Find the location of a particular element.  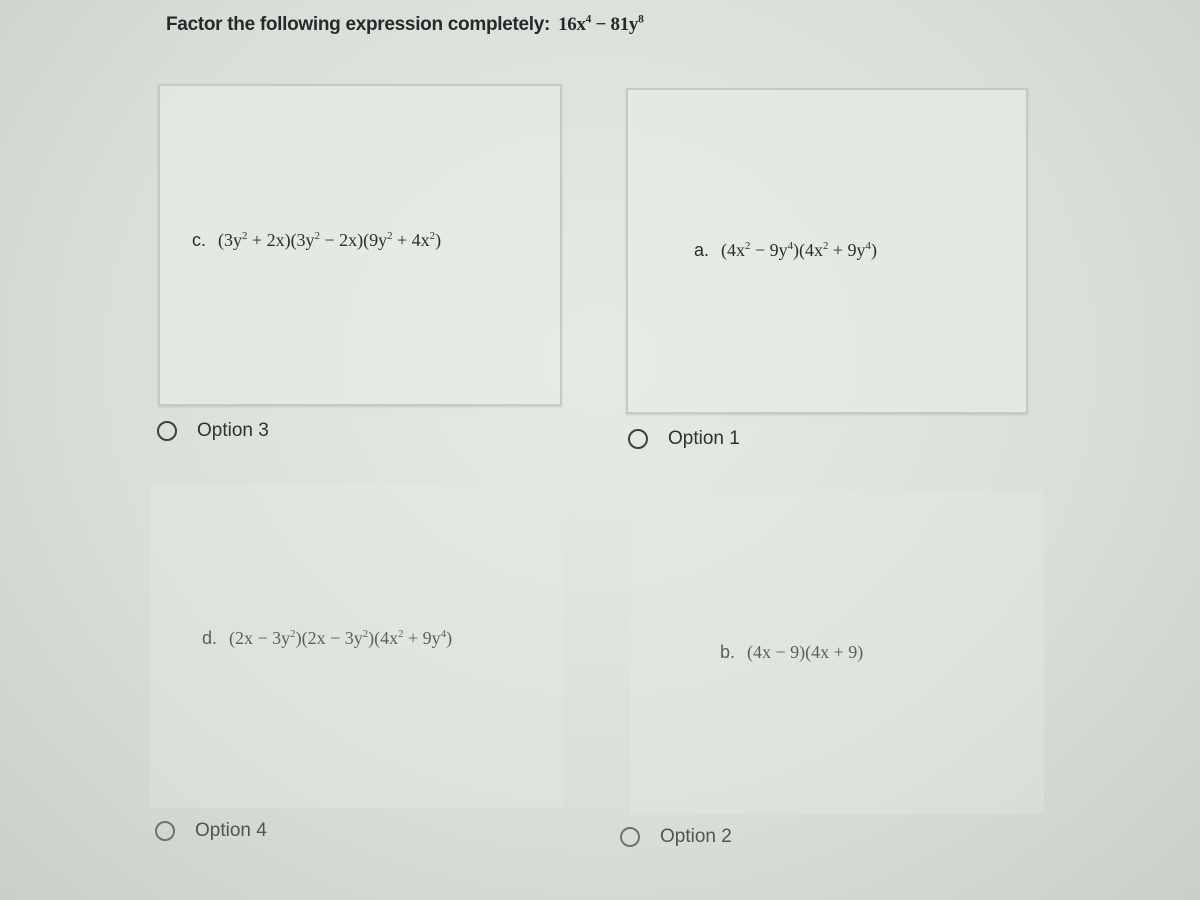

radio-option-2: Option 2 is located at coordinates (676, 837).